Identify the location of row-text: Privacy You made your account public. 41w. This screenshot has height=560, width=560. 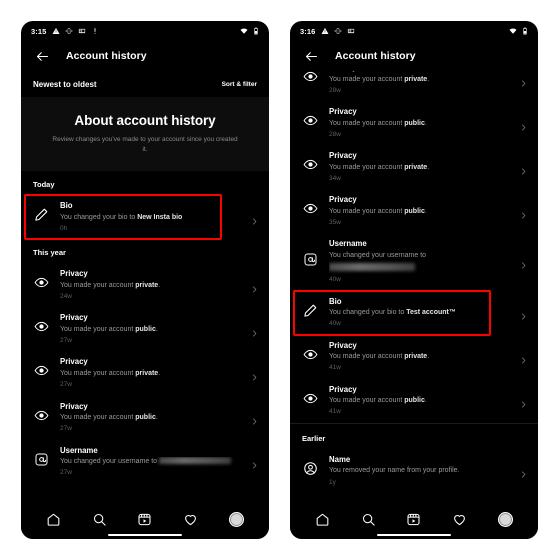
(419, 401).